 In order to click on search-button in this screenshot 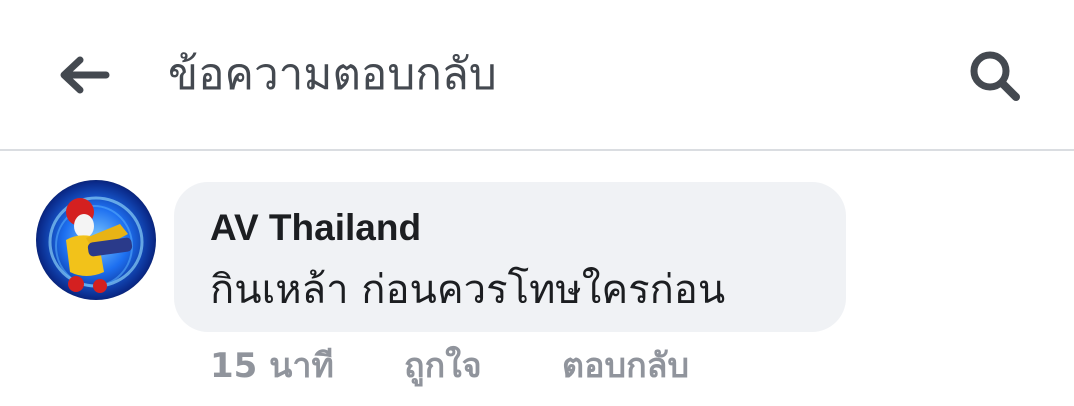, I will do `click(996, 76)`.